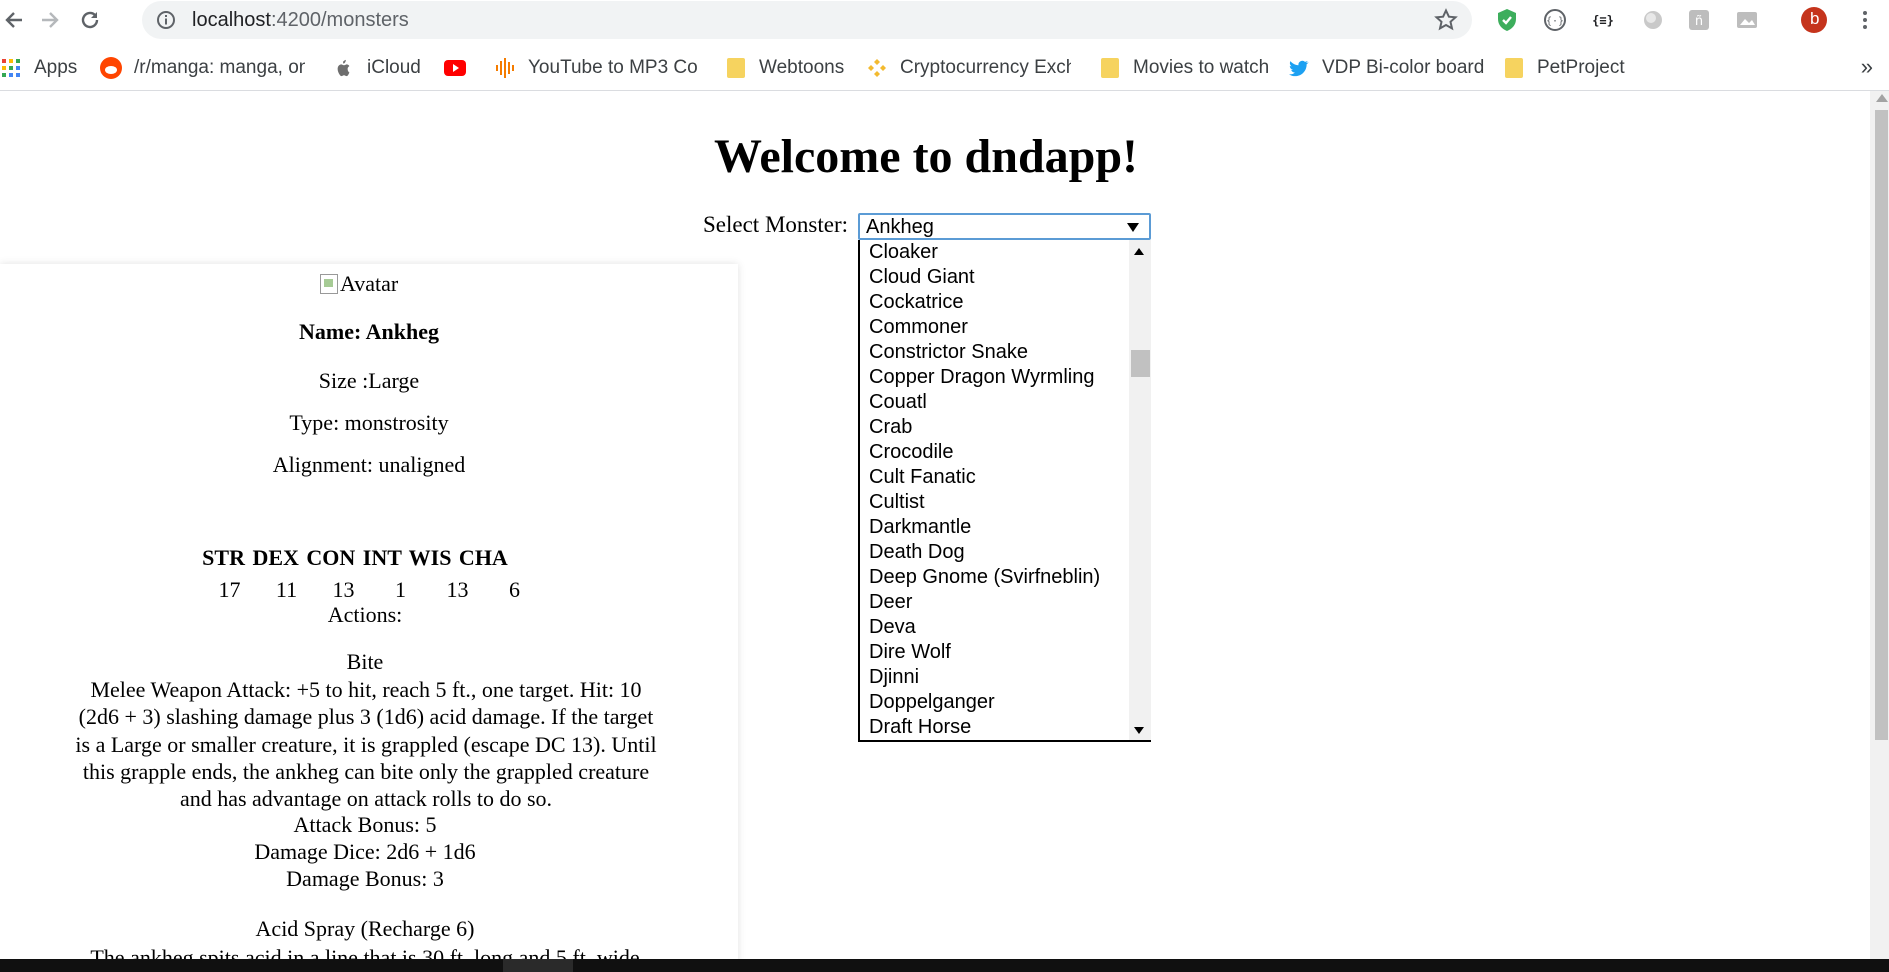  I want to click on bookmark-icloud: iCloud, so click(377, 68).